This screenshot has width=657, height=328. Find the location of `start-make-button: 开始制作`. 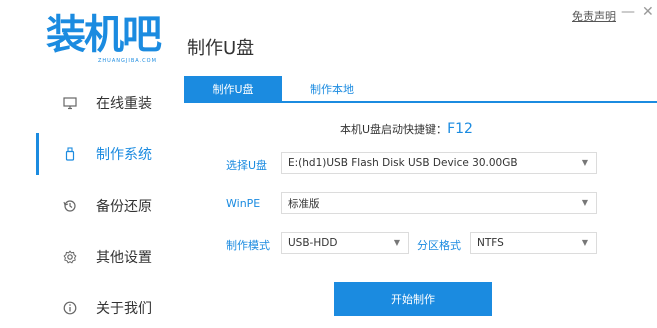

start-make-button: 开始制作 is located at coordinates (413, 299).